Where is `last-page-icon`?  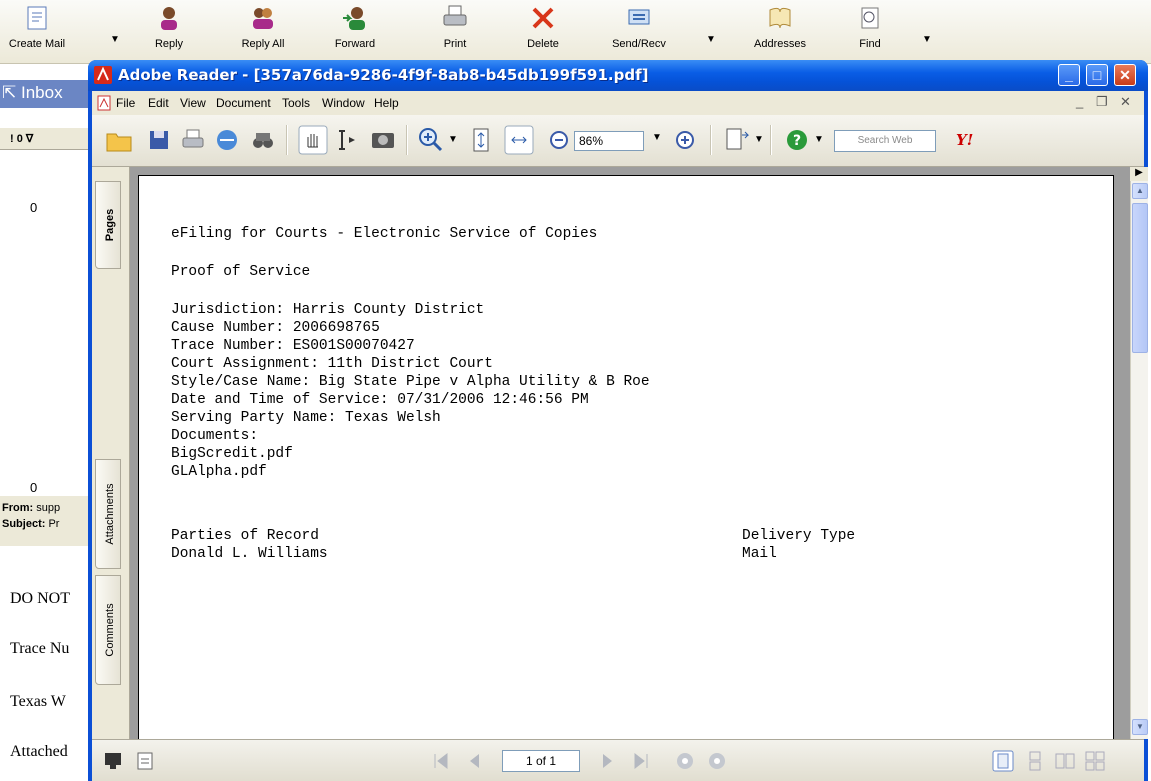 last-page-icon is located at coordinates (641, 761).